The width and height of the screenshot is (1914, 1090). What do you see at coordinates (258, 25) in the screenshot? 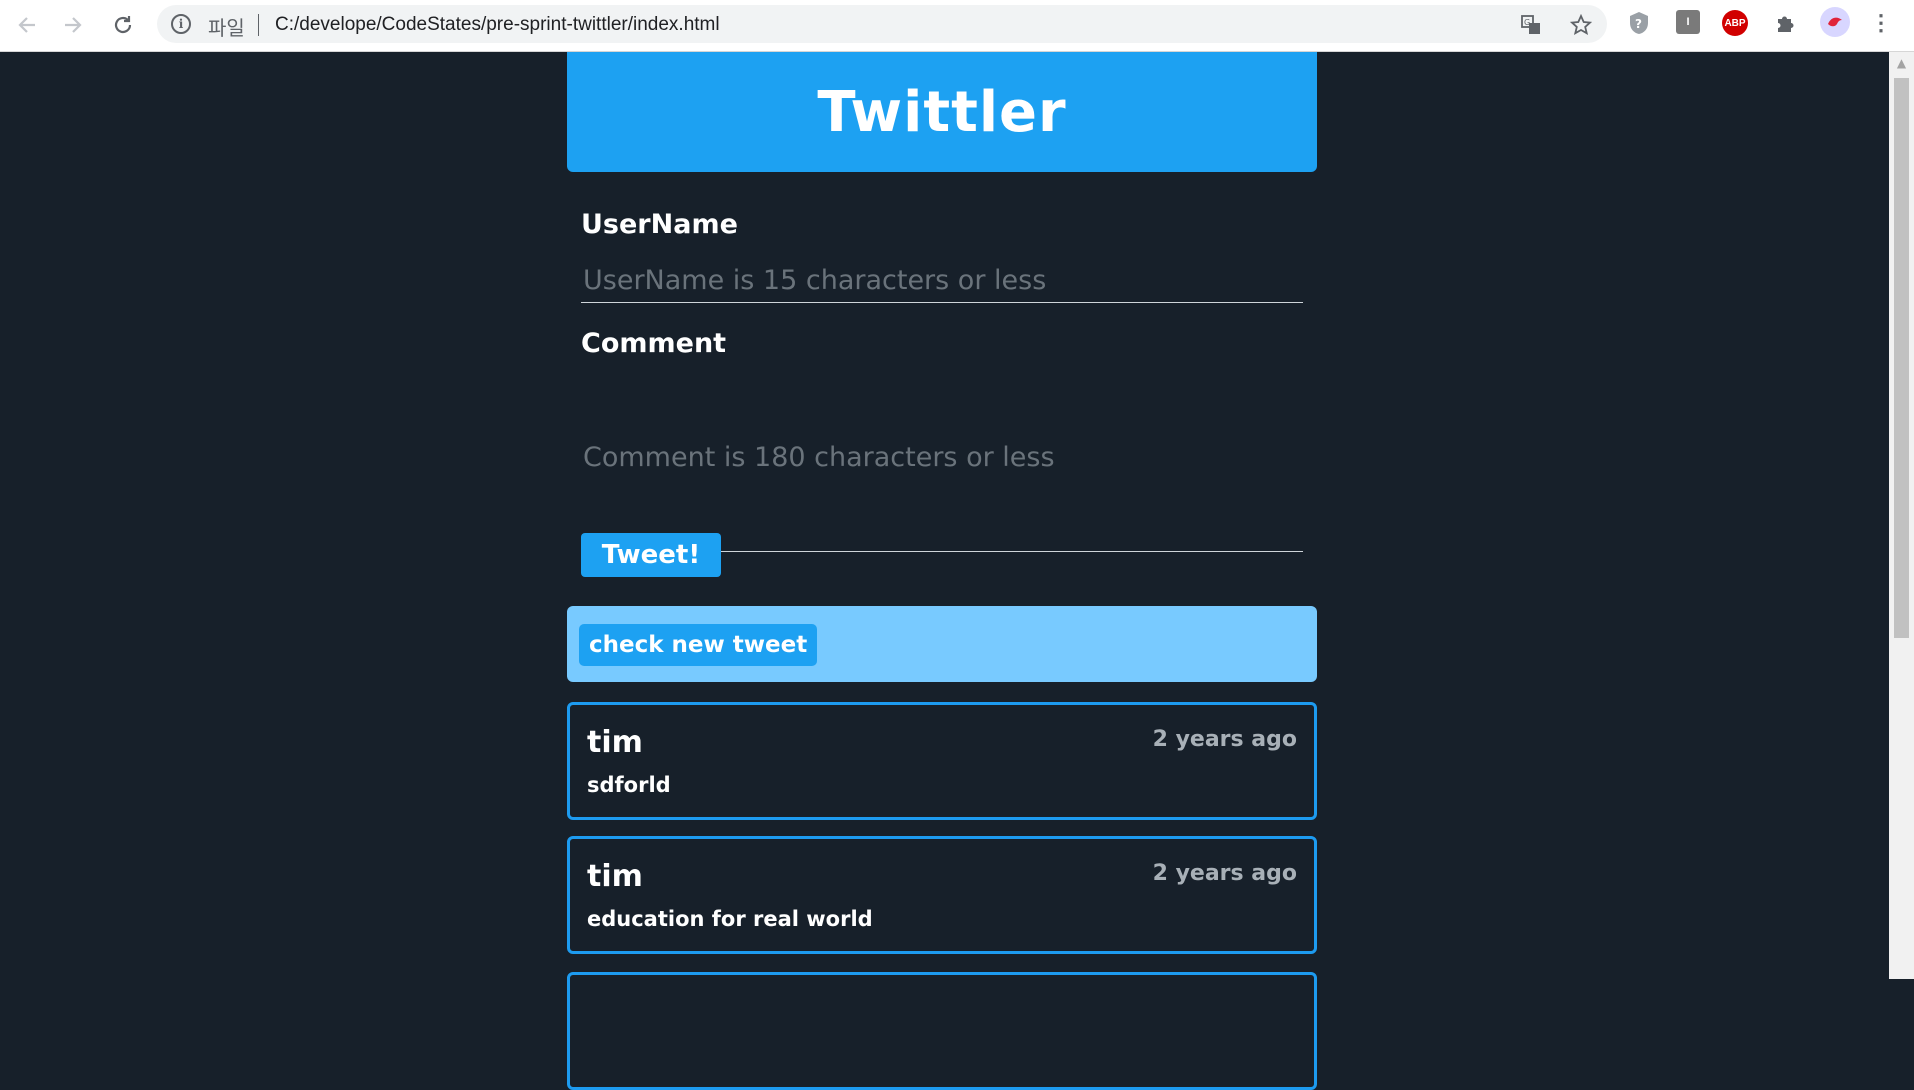
I see `omnibox-divider` at bounding box center [258, 25].